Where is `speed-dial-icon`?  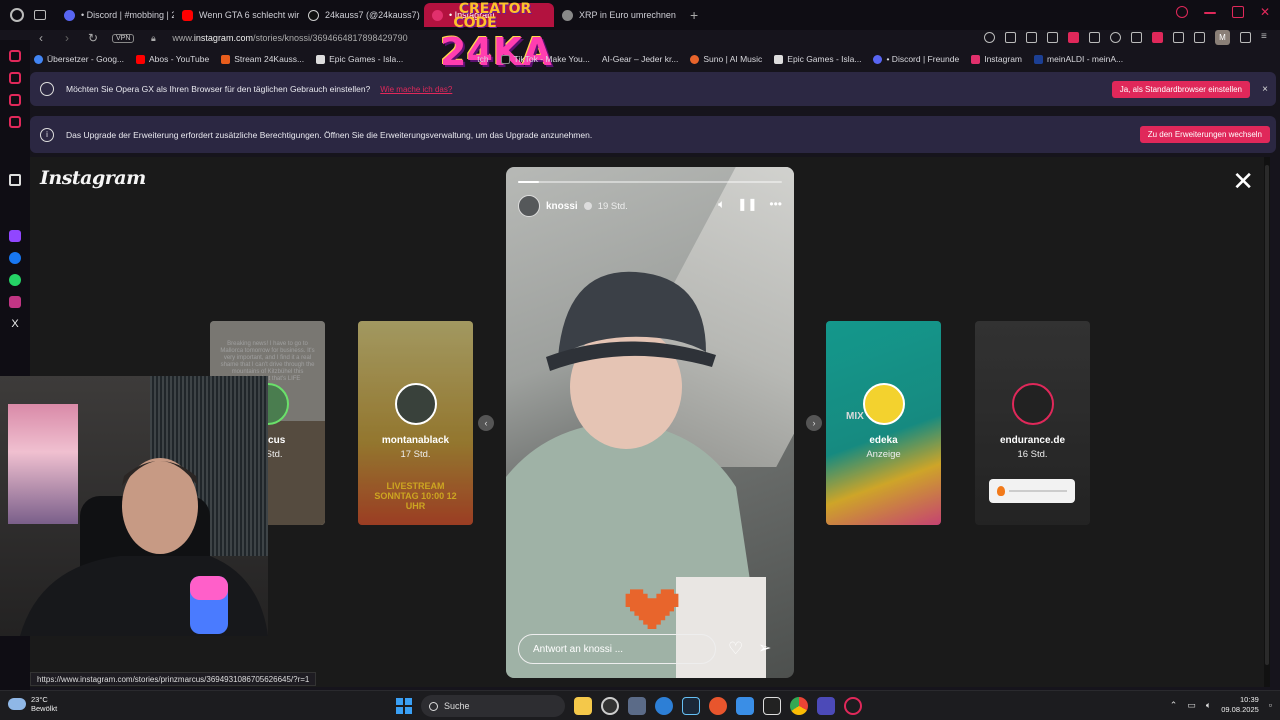 speed-dial-icon is located at coordinates (1199, 37).